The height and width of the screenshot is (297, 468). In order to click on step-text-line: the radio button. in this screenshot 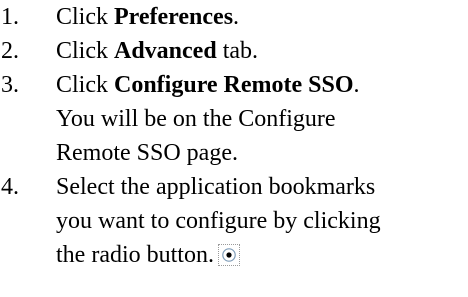, I will do `click(135, 255)`.